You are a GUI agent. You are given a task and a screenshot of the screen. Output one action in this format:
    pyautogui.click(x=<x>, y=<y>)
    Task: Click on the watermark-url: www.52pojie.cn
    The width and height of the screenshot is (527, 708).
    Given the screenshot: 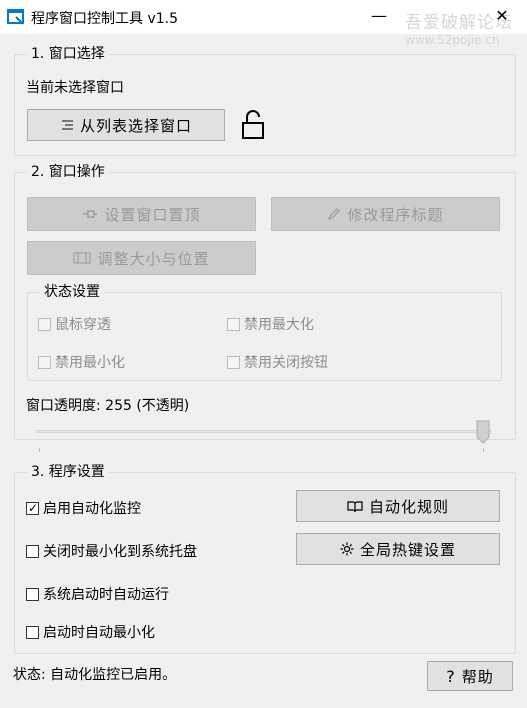 What is the action you would take?
    pyautogui.click(x=452, y=40)
    